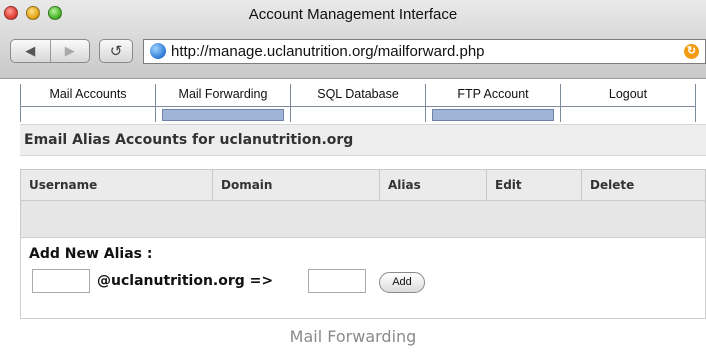 The width and height of the screenshot is (706, 354). I want to click on tab-sql-database: SQL Database, so click(357, 103).